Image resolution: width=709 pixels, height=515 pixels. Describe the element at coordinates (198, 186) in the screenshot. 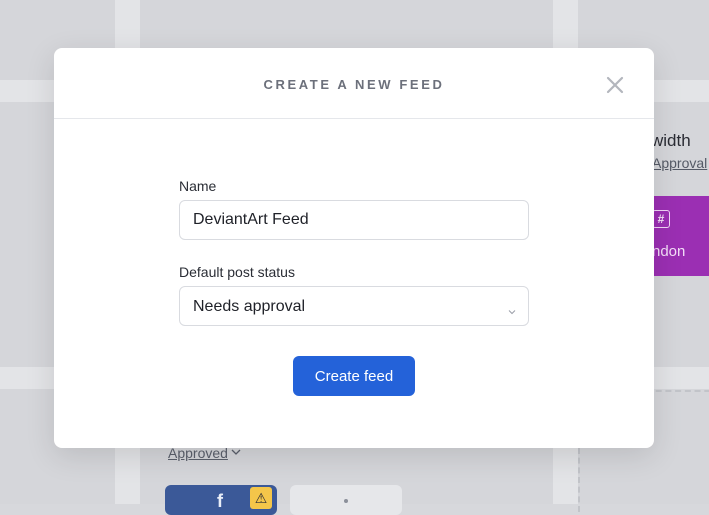

I see `name-label: Name` at that location.